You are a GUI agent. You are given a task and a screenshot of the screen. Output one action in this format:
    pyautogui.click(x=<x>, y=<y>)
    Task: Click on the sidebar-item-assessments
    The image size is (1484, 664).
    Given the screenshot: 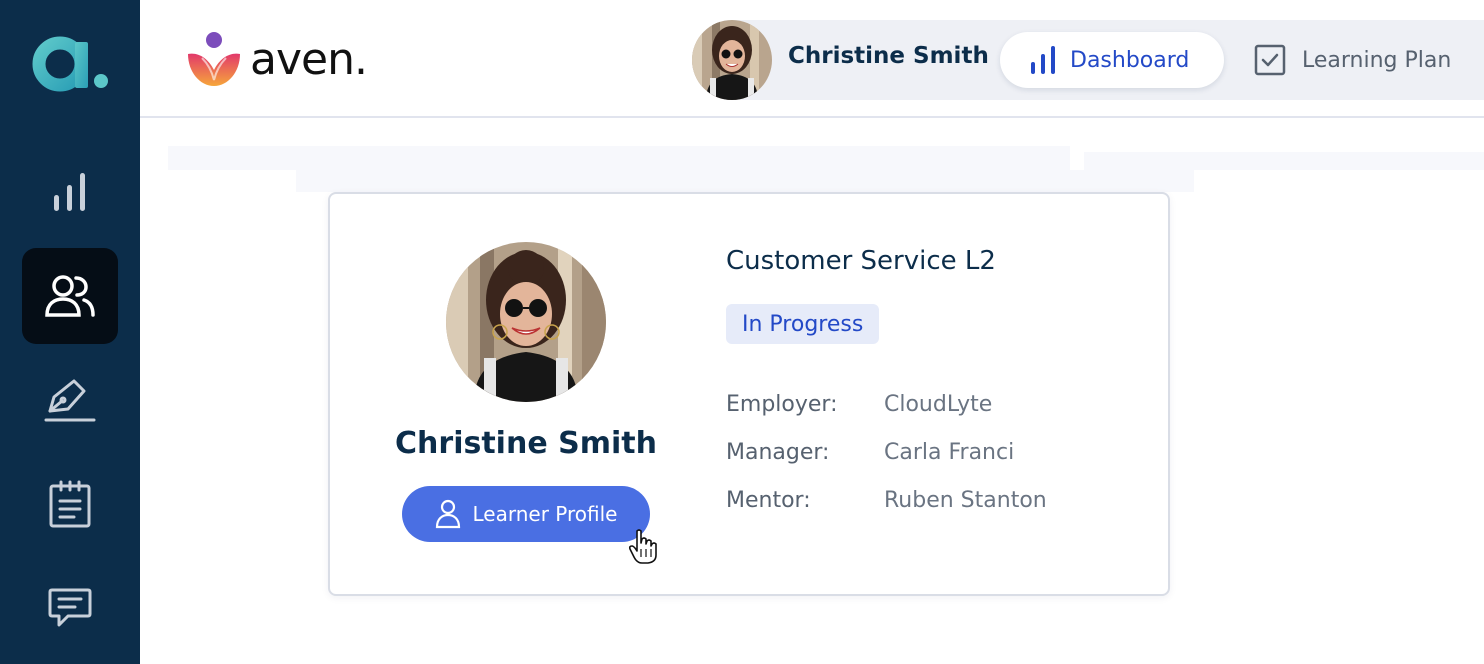 What is the action you would take?
    pyautogui.click(x=70, y=400)
    